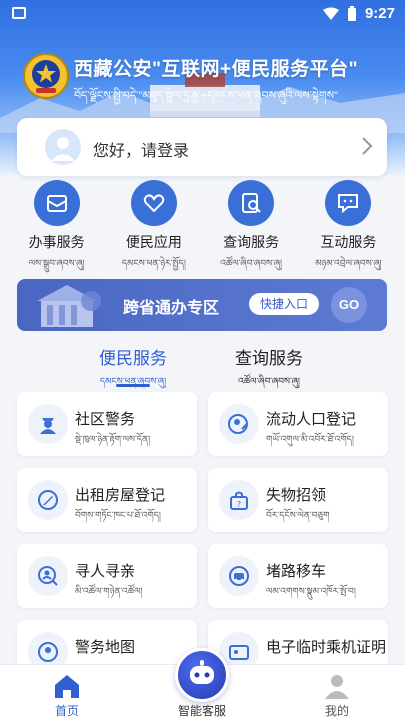 The width and height of the screenshot is (405, 720). I want to click on go-button: GO, so click(349, 305).